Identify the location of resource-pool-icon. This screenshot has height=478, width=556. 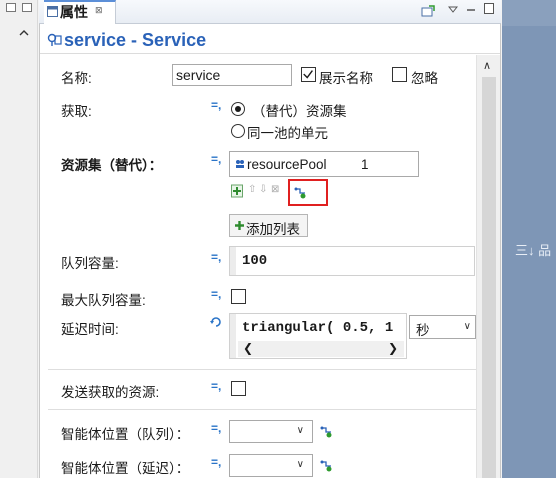
(240, 164).